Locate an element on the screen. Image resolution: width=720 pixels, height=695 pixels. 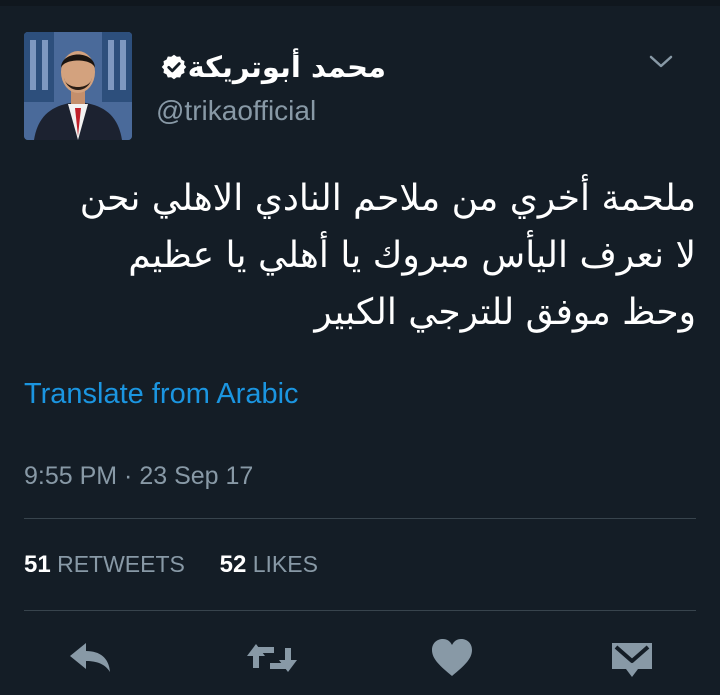
tweet-text-line: وحظ موفق للترجي الكبير is located at coordinates (505, 312).